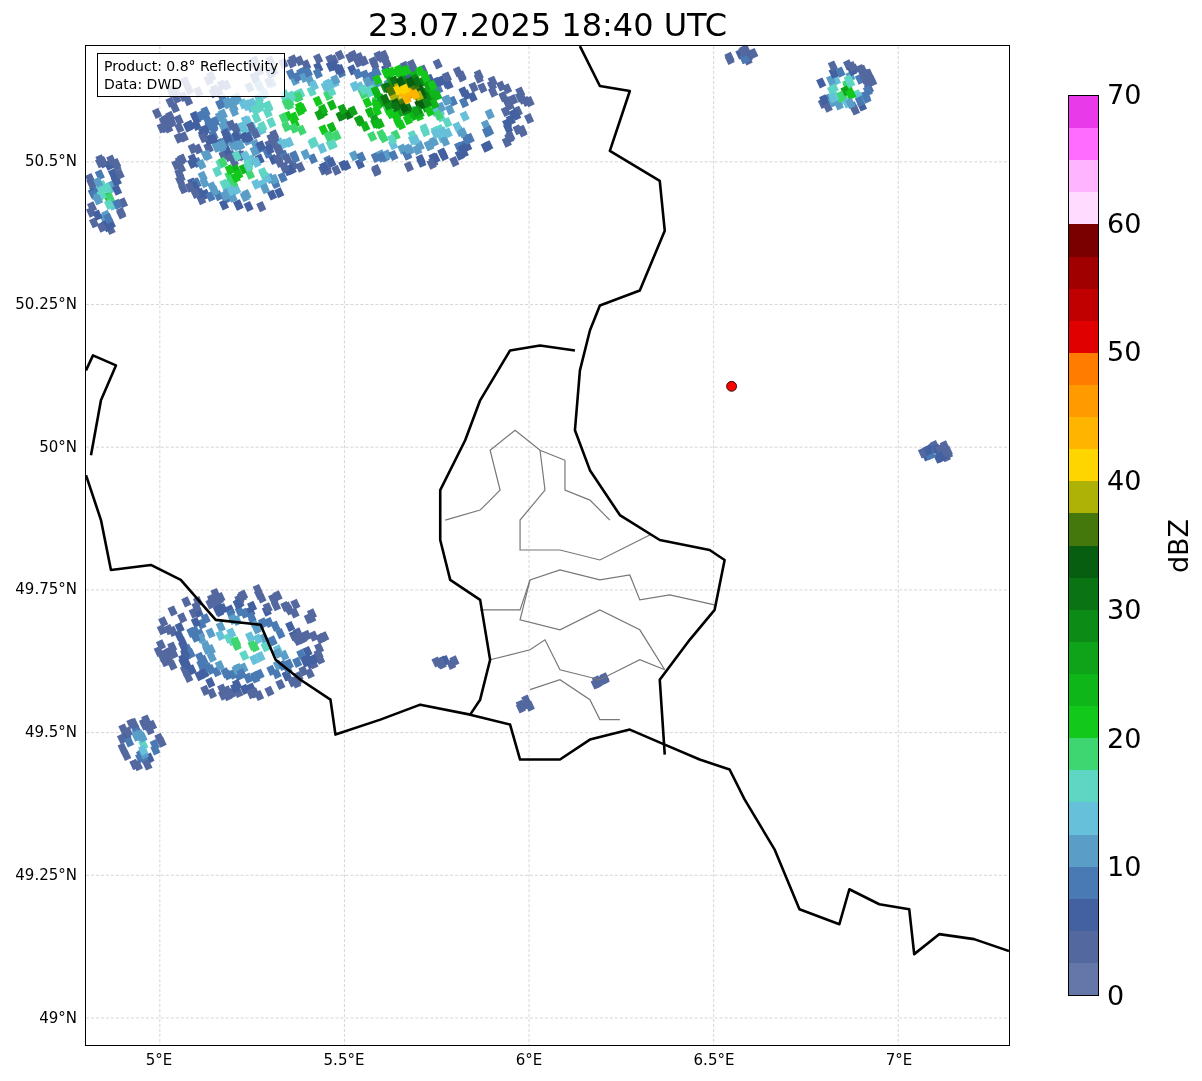  I want to click on colorbar-tick-label: 60, so click(1124, 223).